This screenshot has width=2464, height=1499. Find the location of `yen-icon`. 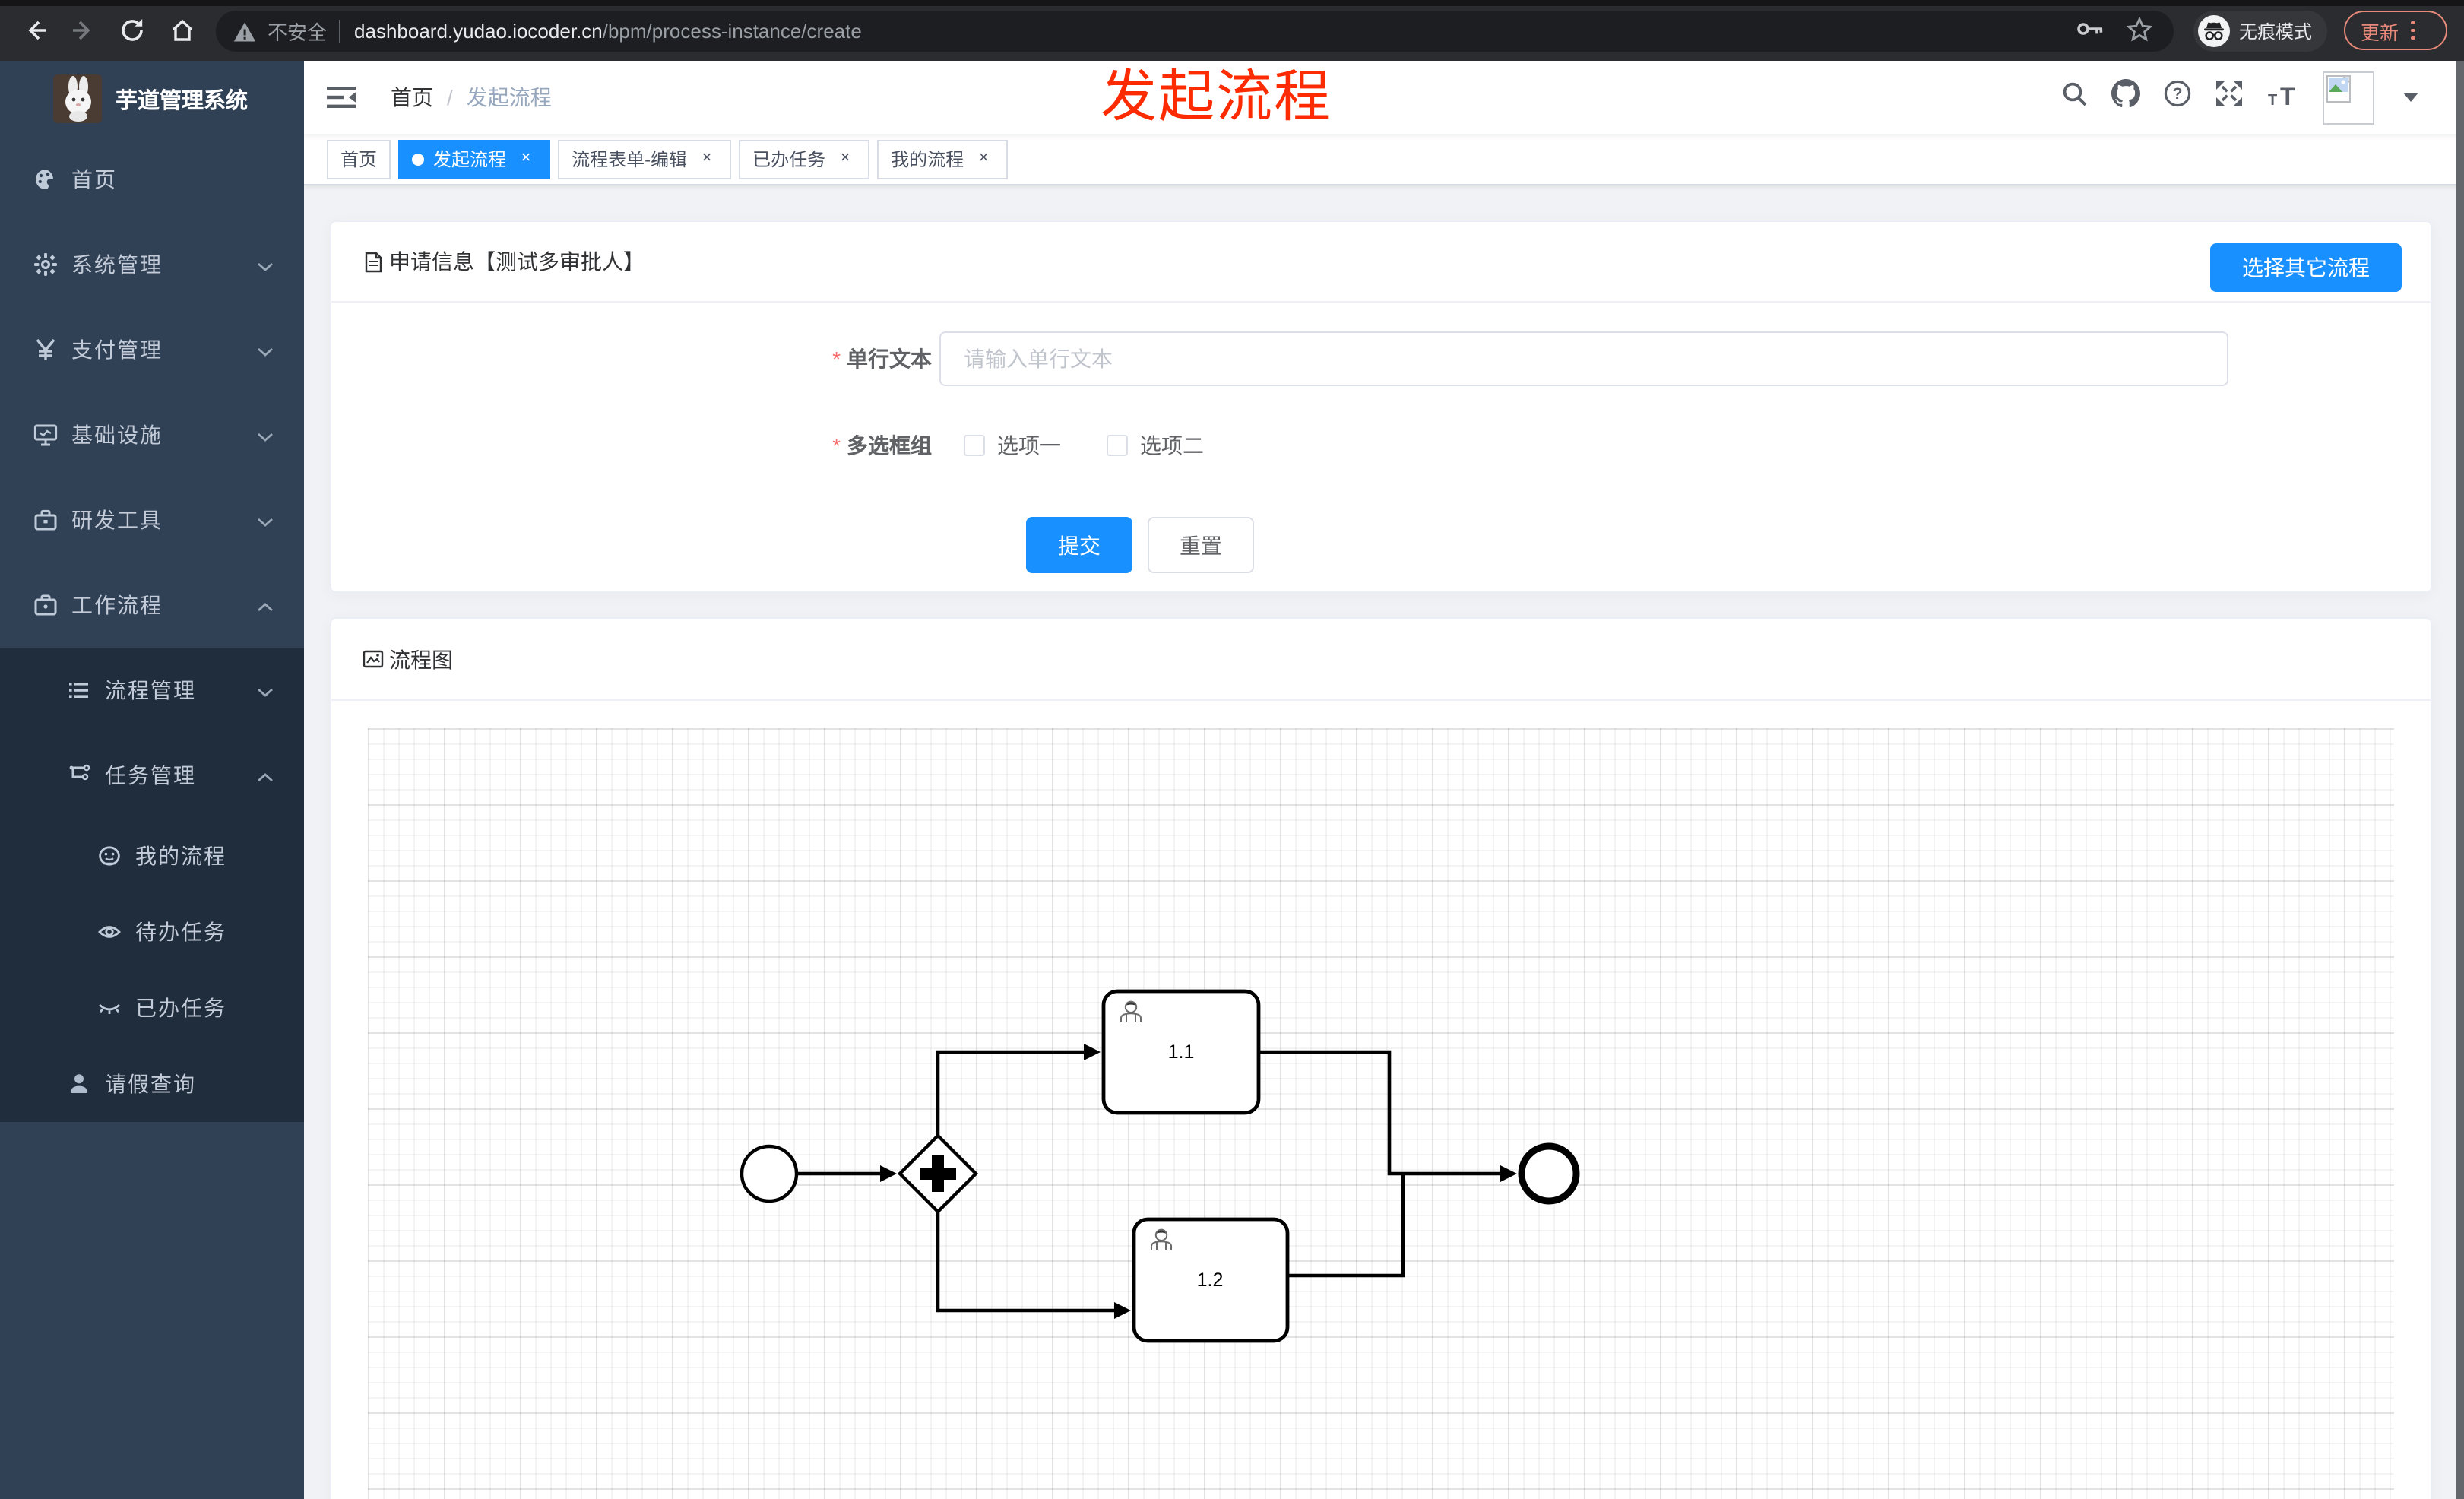

yen-icon is located at coordinates (45, 350).